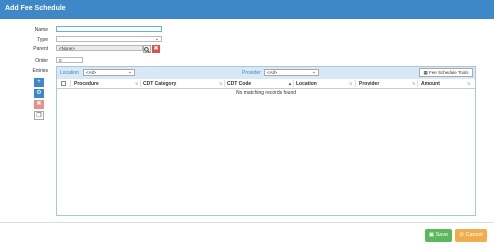  I want to click on fee-schedule-tools-button: ▦ Fee Schedule Tools, so click(446, 72).